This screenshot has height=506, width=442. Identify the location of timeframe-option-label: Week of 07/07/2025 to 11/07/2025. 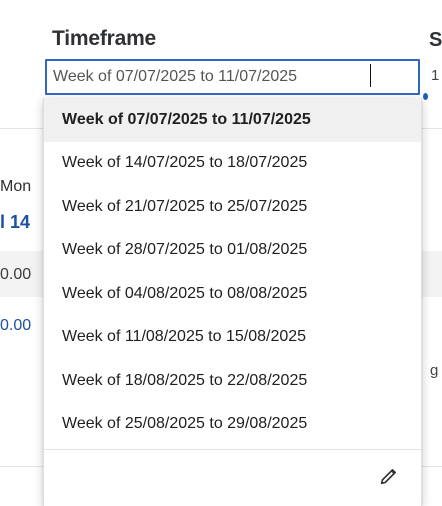
(186, 119).